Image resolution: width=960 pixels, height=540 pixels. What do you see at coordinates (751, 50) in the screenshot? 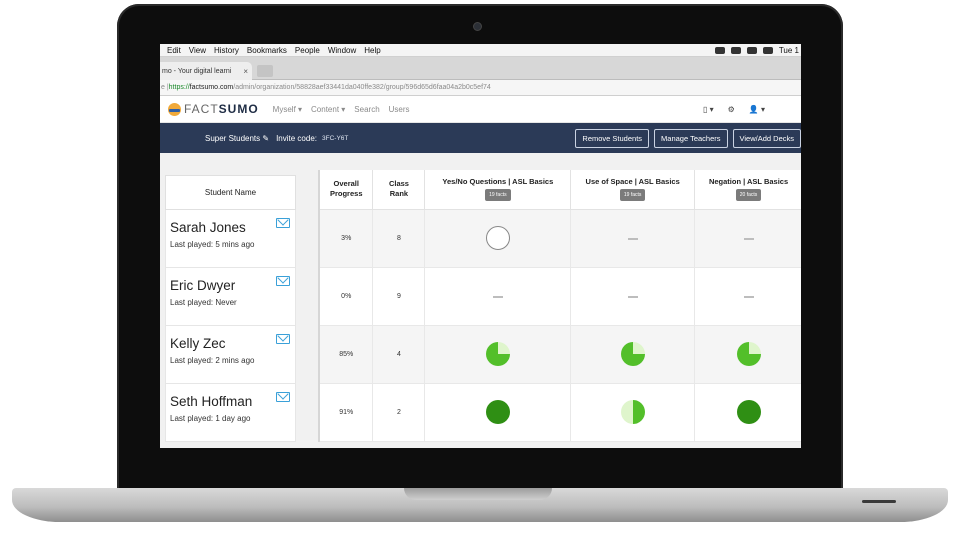
I see `airplay-icon` at bounding box center [751, 50].